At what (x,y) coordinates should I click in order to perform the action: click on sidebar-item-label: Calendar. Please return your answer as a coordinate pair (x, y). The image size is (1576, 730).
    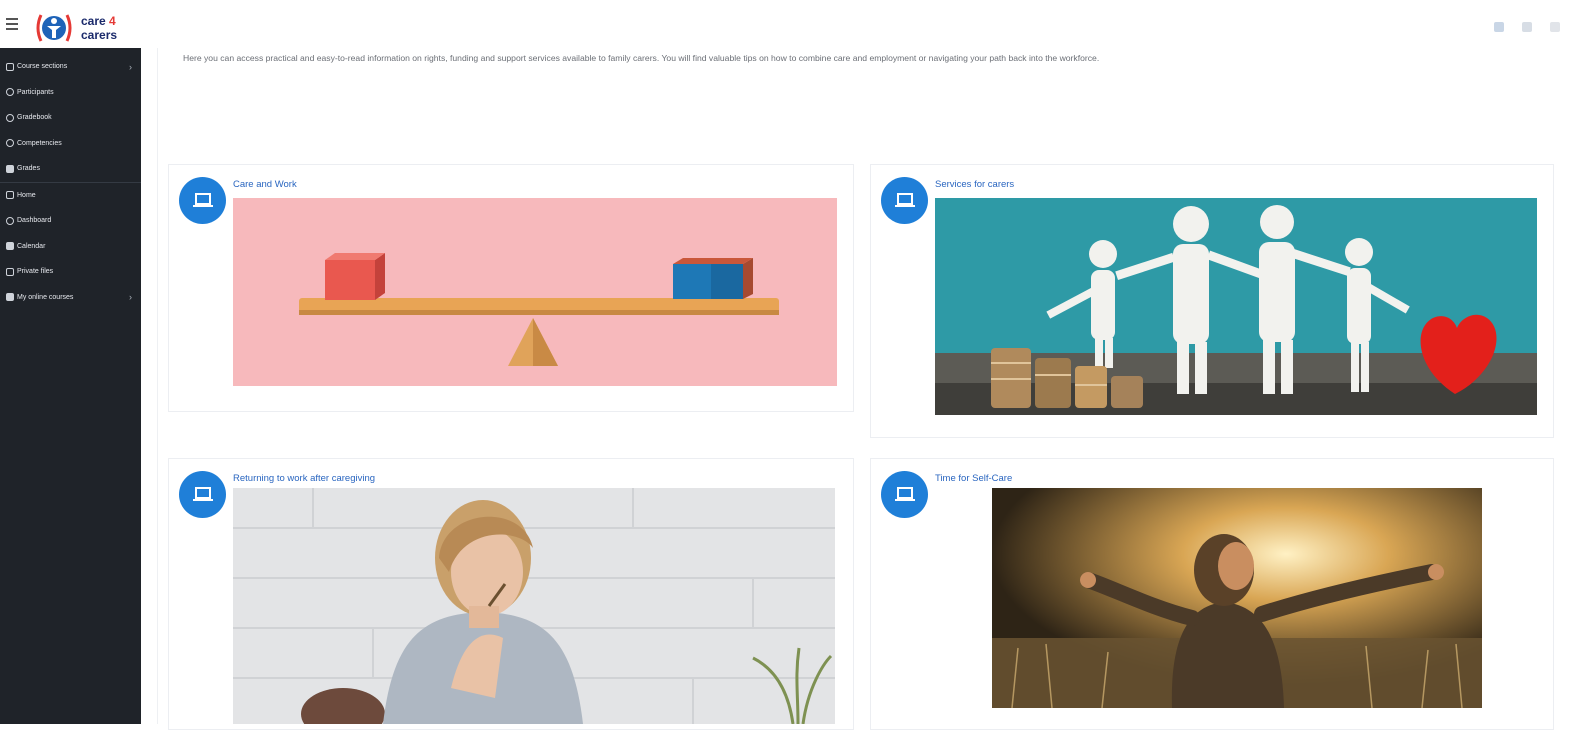
    Looking at the image, I should click on (31, 246).